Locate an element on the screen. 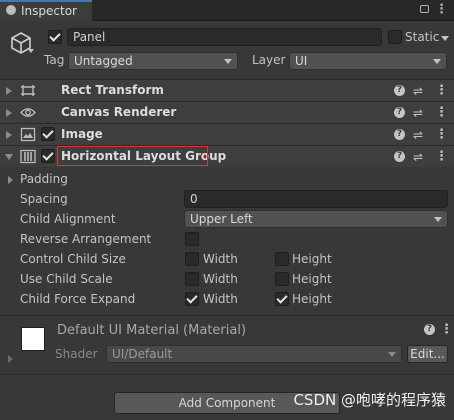 Image resolution: width=454 pixels, height=420 pixels. material-actions: ? ⋮ is located at coordinates (438, 330).